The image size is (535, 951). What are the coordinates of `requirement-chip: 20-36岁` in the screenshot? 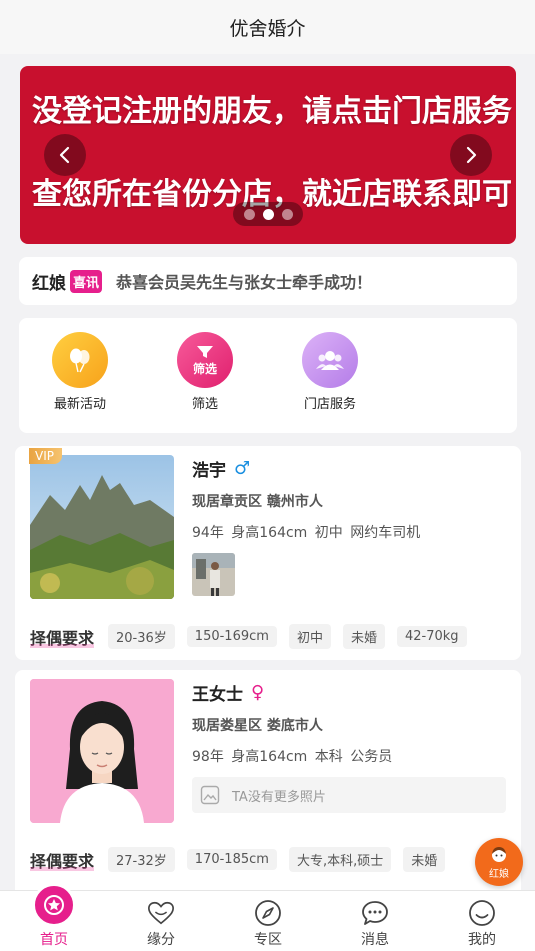 It's located at (141, 636).